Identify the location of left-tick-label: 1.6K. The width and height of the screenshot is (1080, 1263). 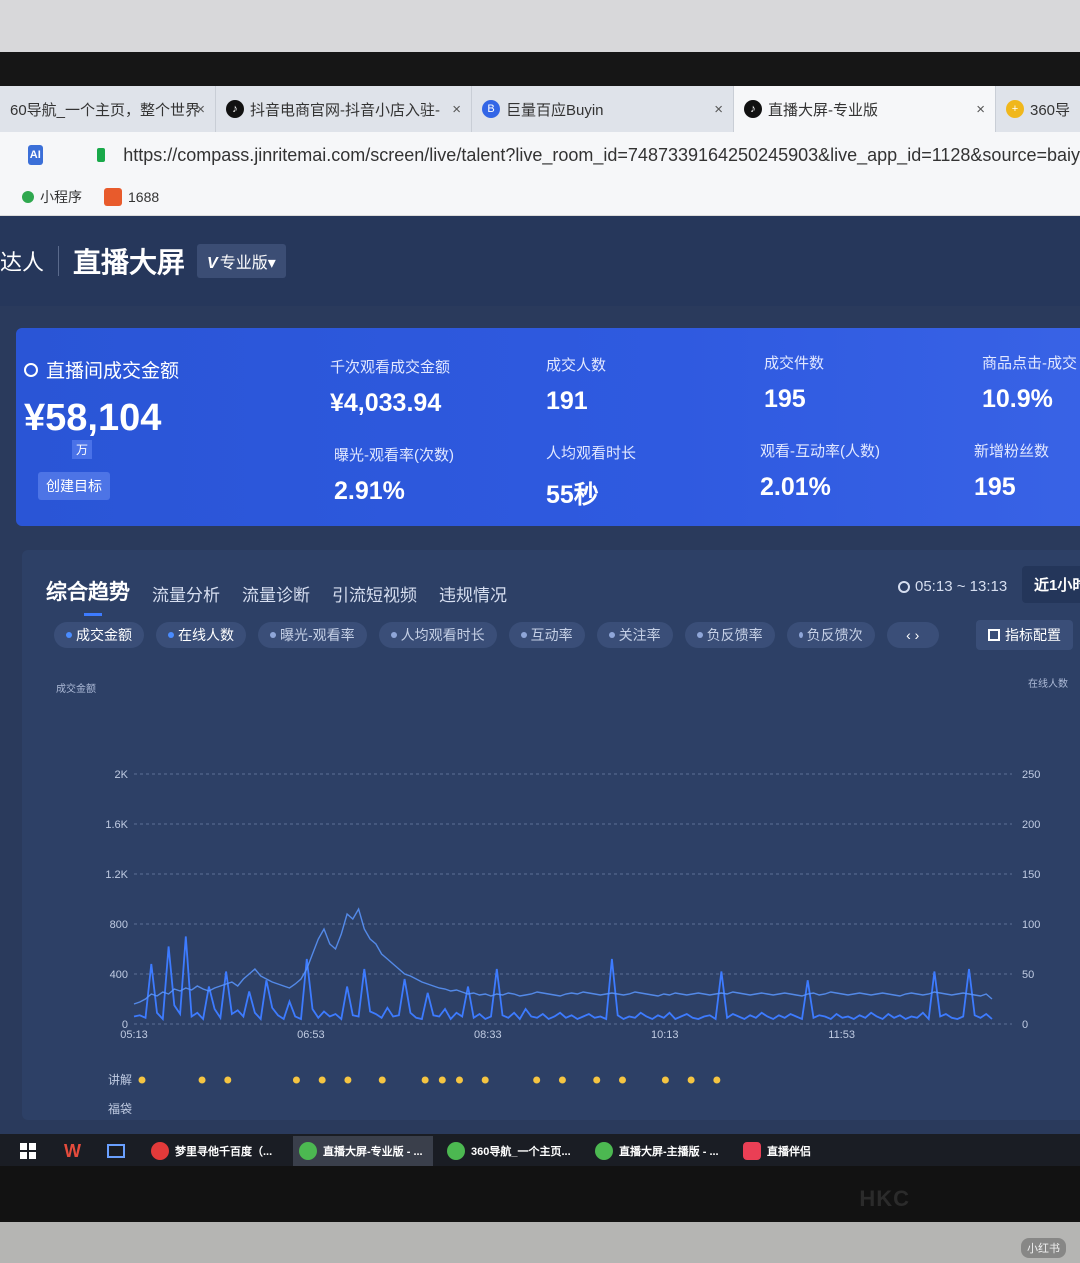
(116, 825).